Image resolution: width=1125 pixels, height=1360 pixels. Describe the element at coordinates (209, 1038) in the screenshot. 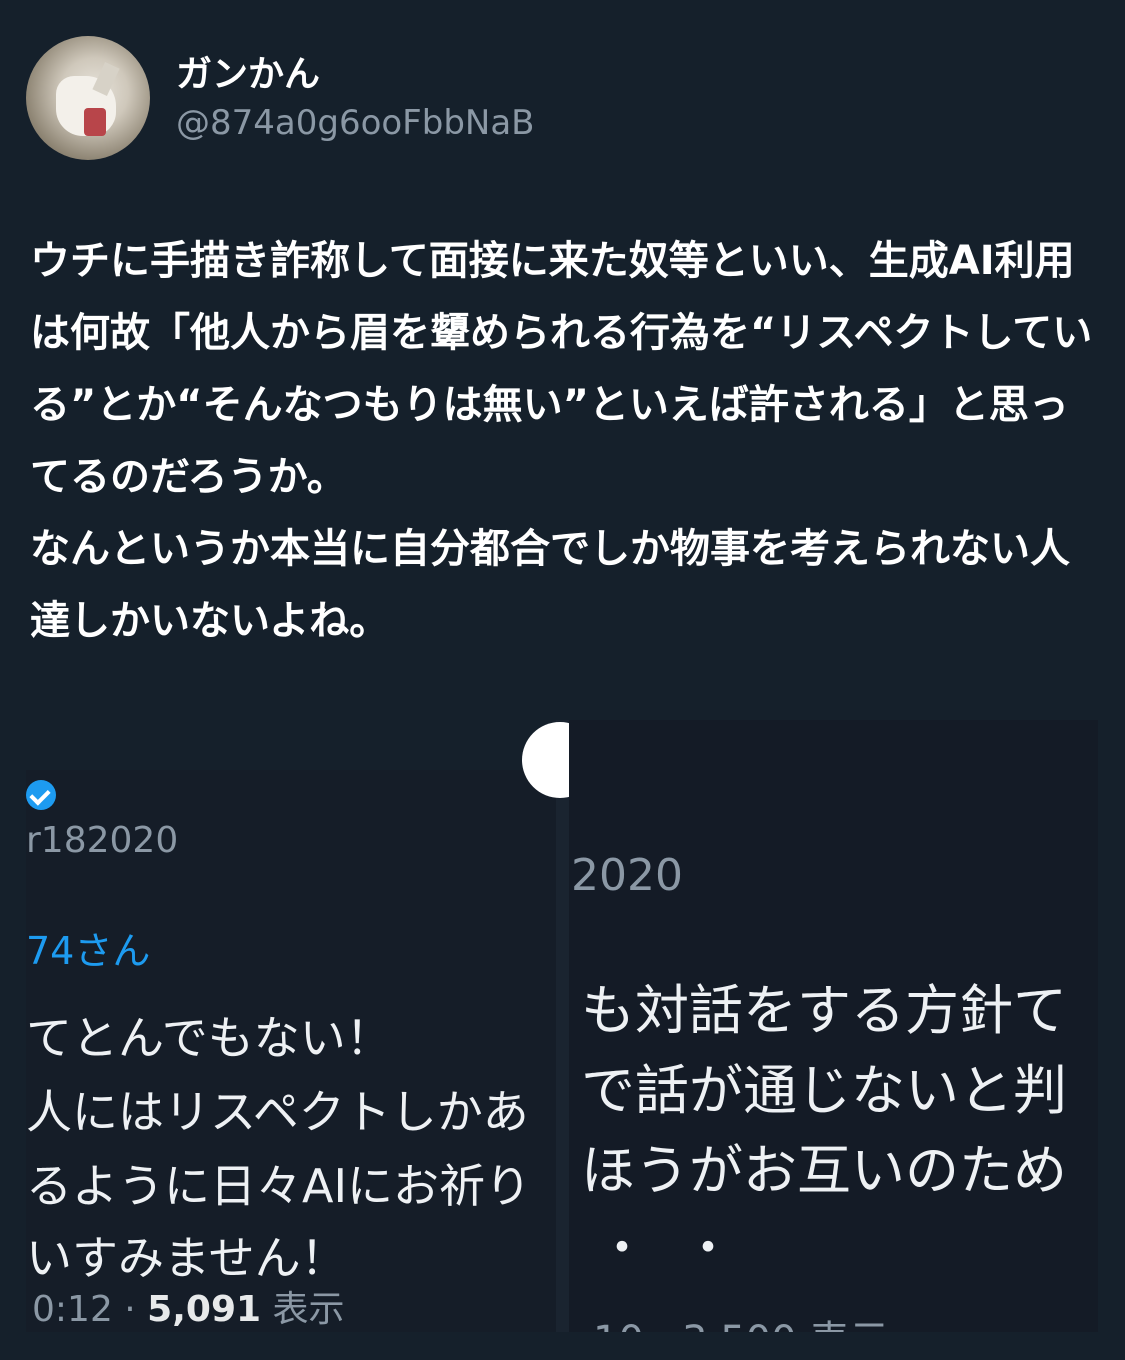

I see `quoted-text-line: てとんでもない！` at that location.